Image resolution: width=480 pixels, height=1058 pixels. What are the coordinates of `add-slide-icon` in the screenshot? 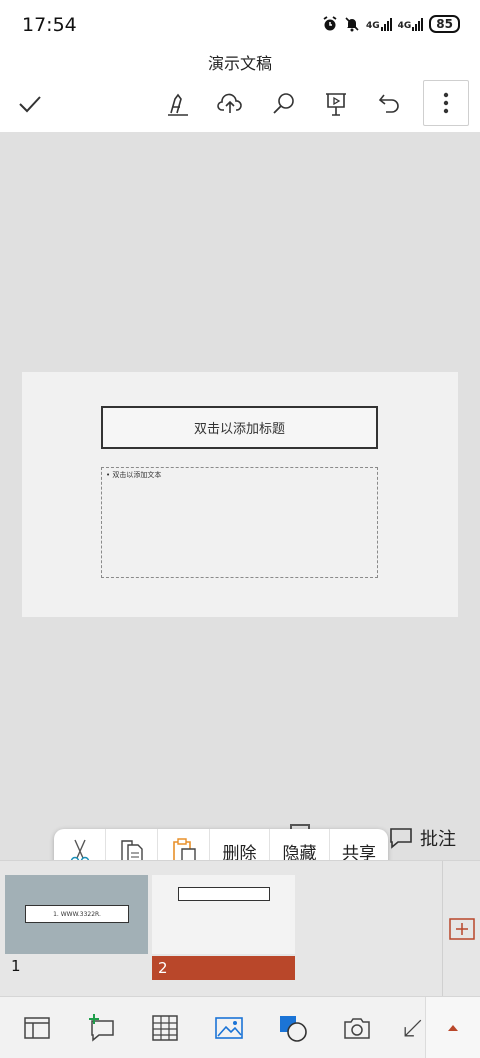 It's located at (461, 929).